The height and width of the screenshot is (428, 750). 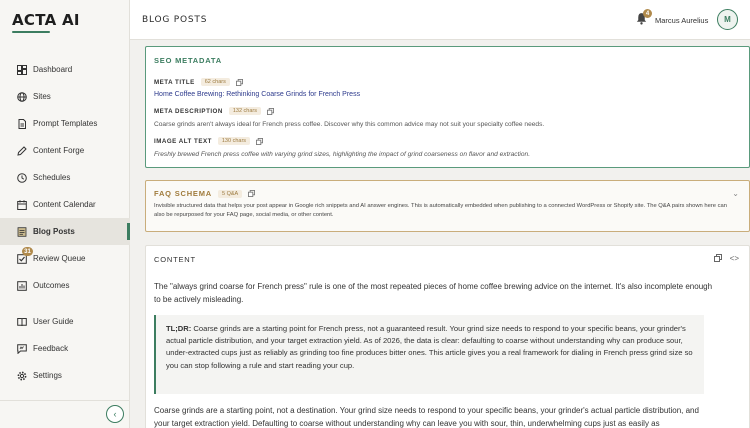 What do you see at coordinates (198, 82) in the screenshot?
I see `meta-title-label: META TITLE 62 chars` at bounding box center [198, 82].